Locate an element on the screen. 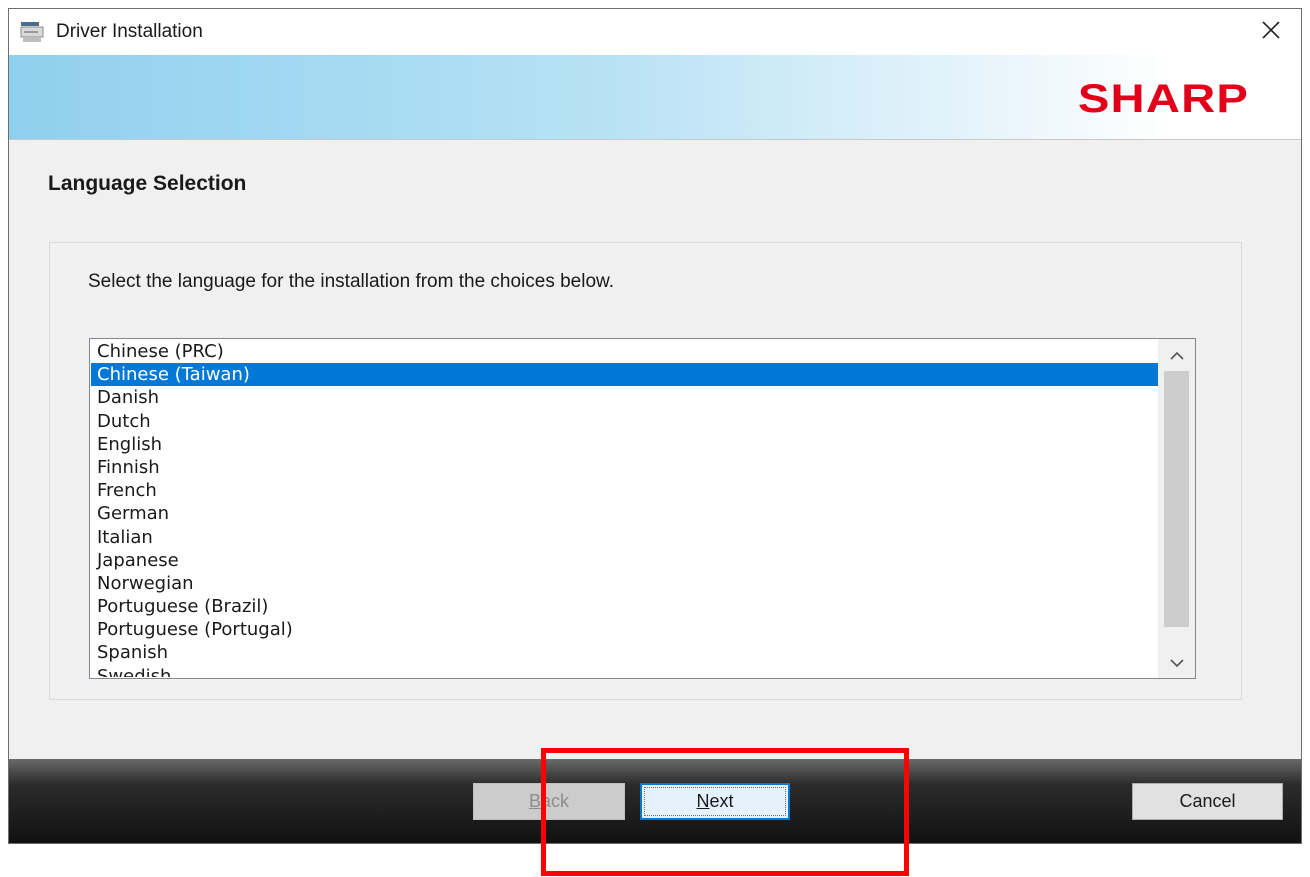 The width and height of the screenshot is (1310, 877). language-list-item: Swedish is located at coordinates (624, 671).